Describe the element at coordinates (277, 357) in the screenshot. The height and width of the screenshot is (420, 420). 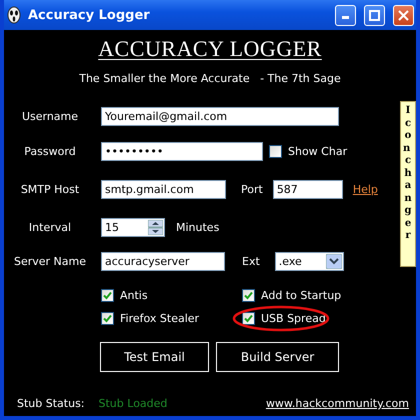
I see `action-button: Build Server` at that location.